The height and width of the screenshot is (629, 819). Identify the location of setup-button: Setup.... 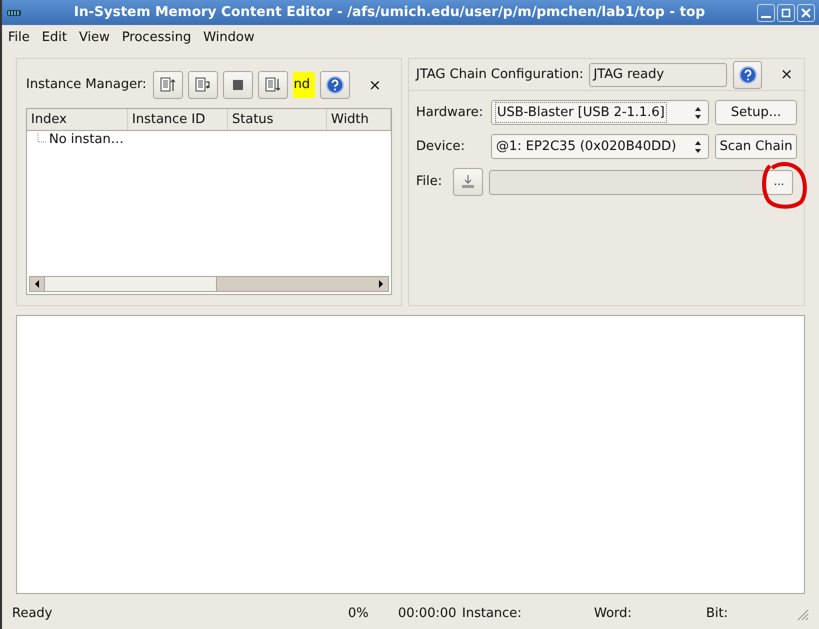
(756, 112).